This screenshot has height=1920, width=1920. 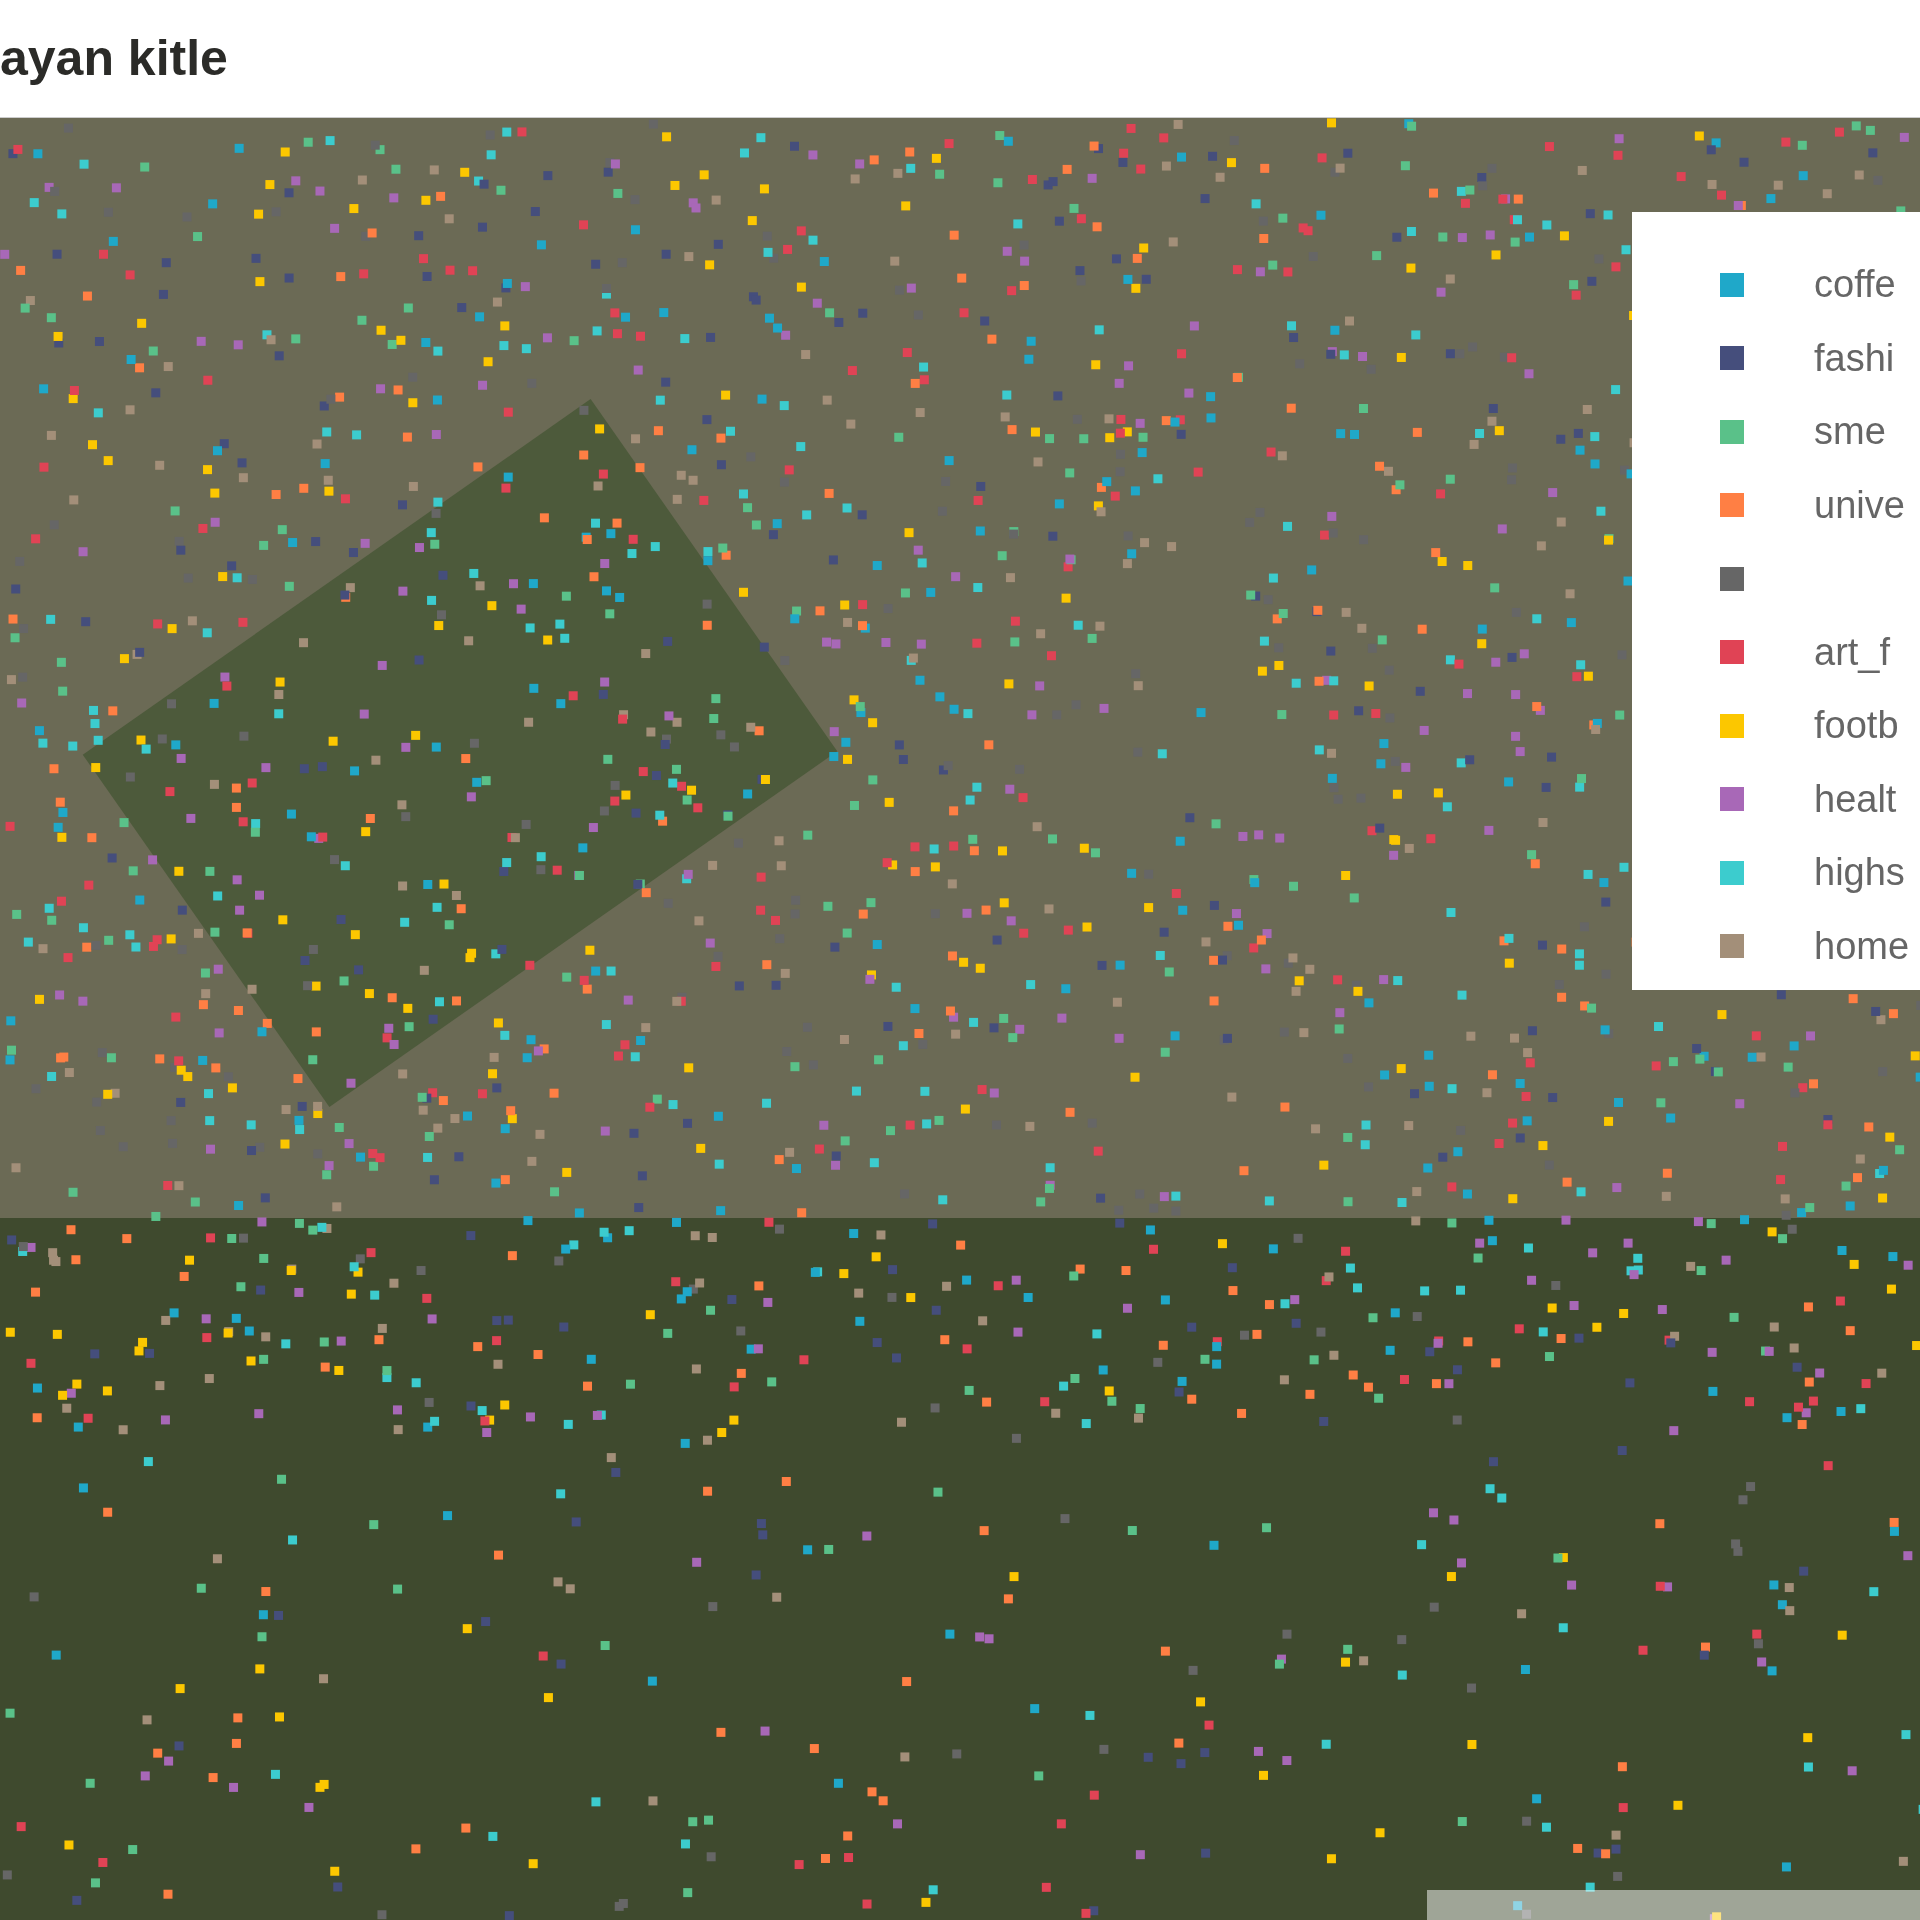 I want to click on legend-label: footb, so click(x=1856, y=726).